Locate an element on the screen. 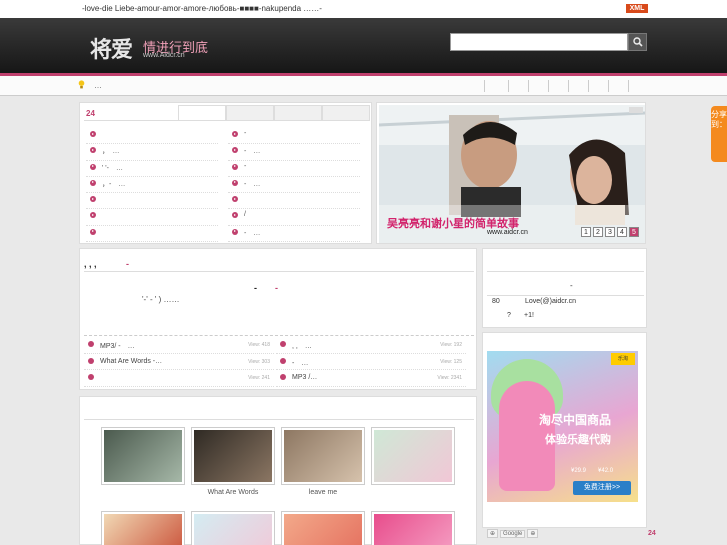  slideshow-pager: 12345 is located at coordinates (609, 232).